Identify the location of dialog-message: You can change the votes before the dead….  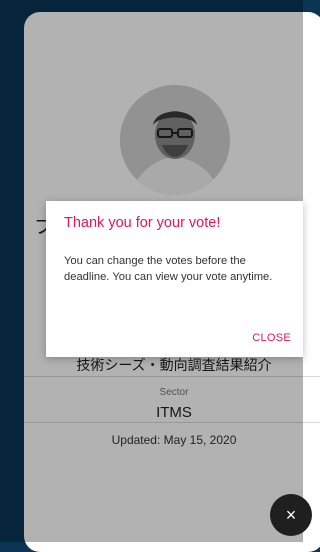
(168, 269).